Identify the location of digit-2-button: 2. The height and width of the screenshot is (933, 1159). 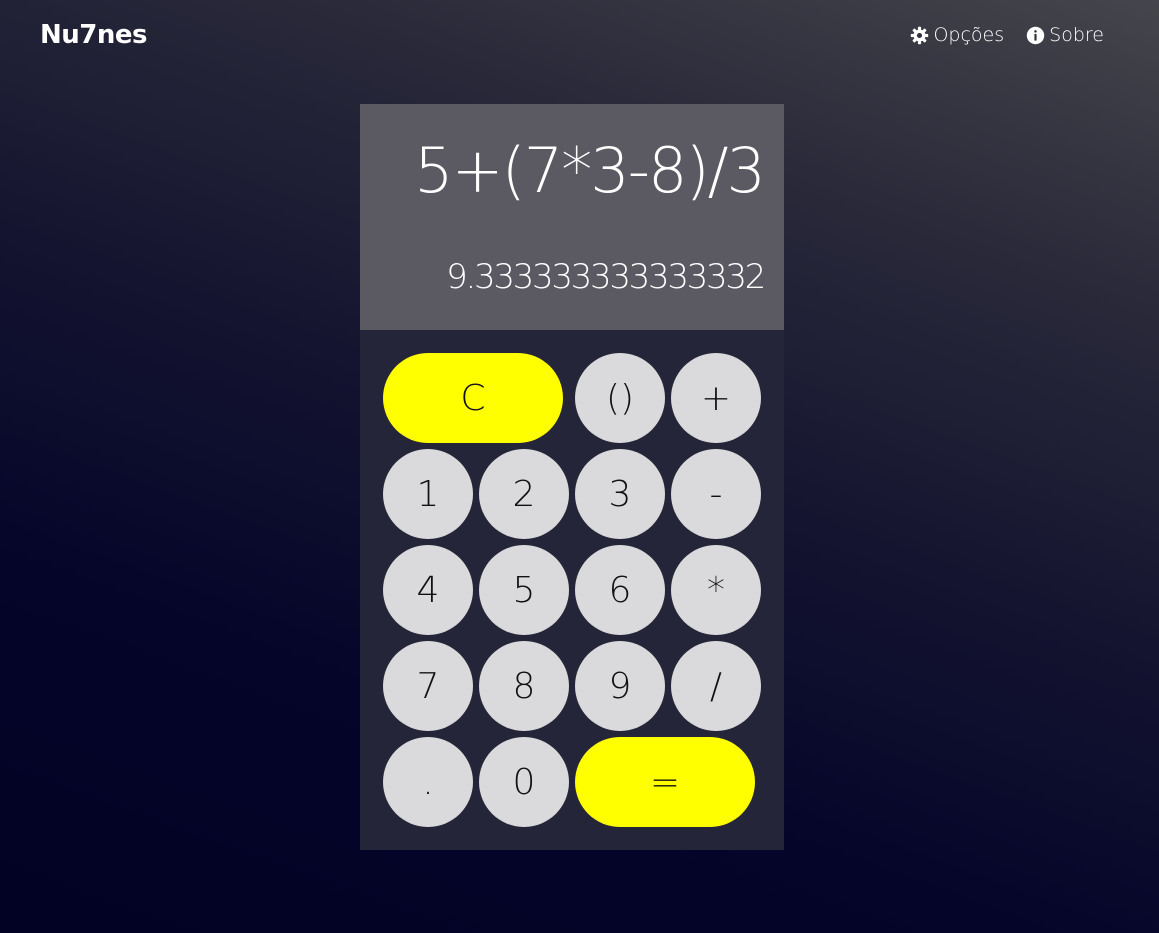
(524, 494).